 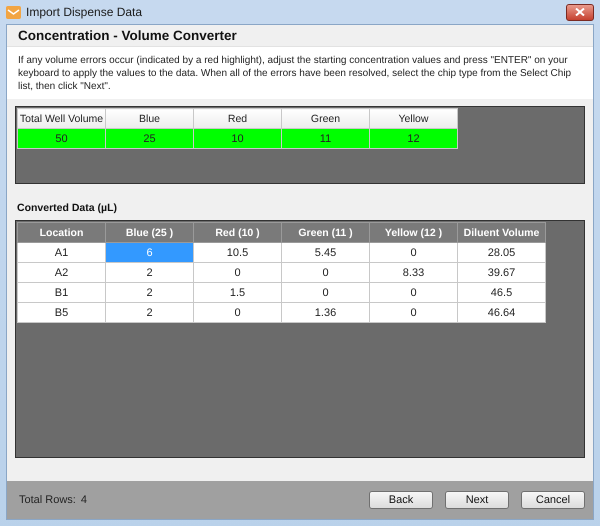 I want to click on table-cell: 39.67, so click(x=502, y=272).